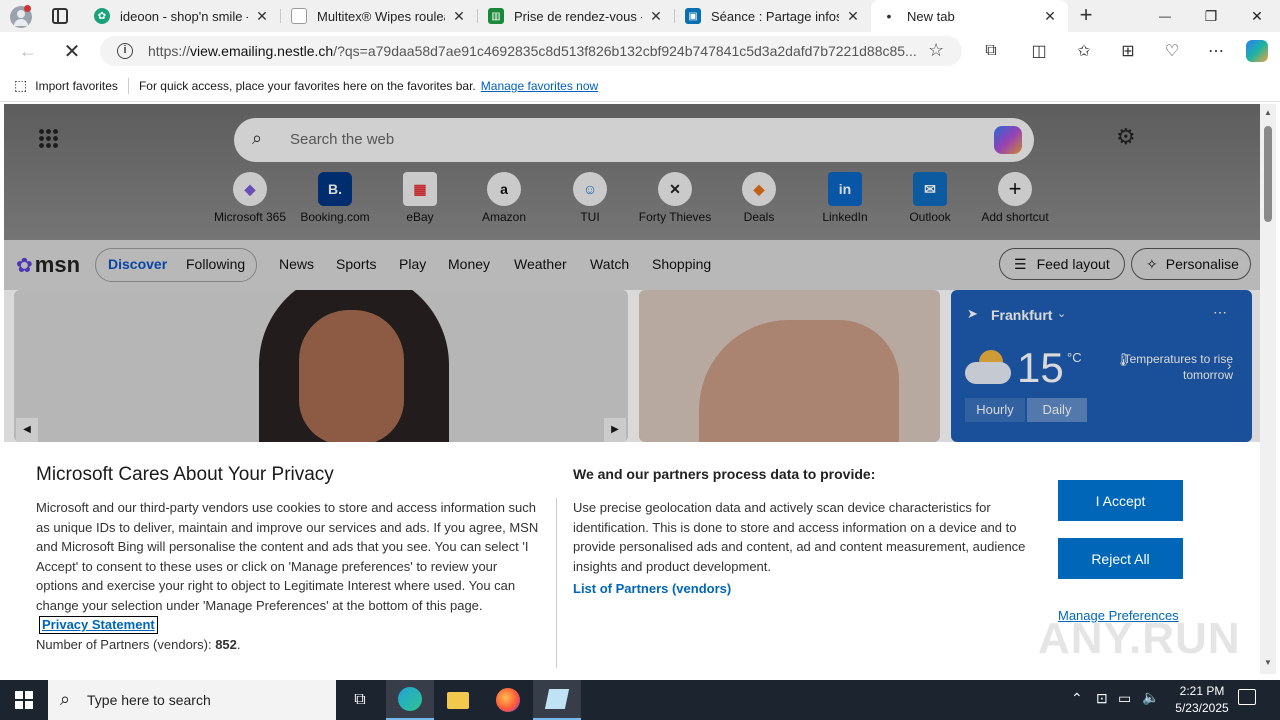 This screenshot has height=720, width=1280. Describe the element at coordinates (169, 51) in the screenshot. I see `url-prefix: https://` at that location.